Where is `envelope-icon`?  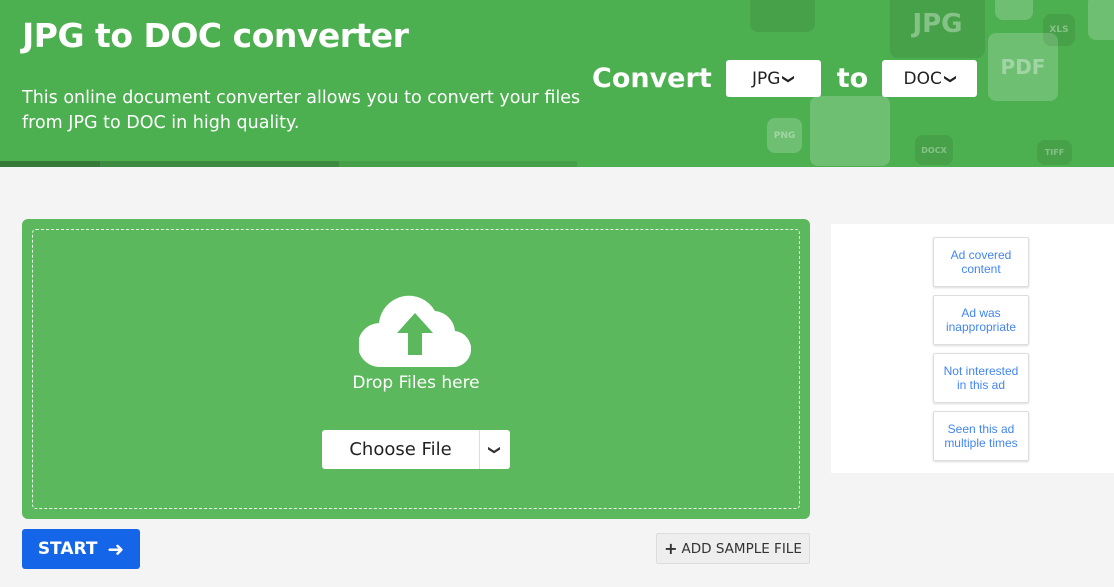 envelope-icon is located at coordinates (782, 16).